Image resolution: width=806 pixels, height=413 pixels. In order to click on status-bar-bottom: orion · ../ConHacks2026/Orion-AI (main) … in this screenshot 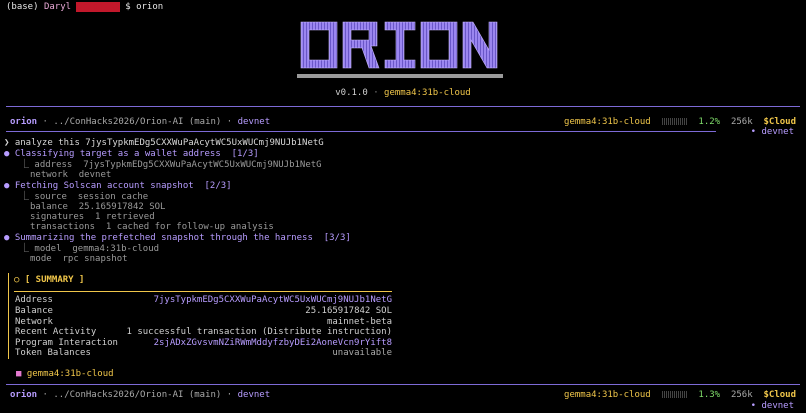, I will do `click(403, 395)`.